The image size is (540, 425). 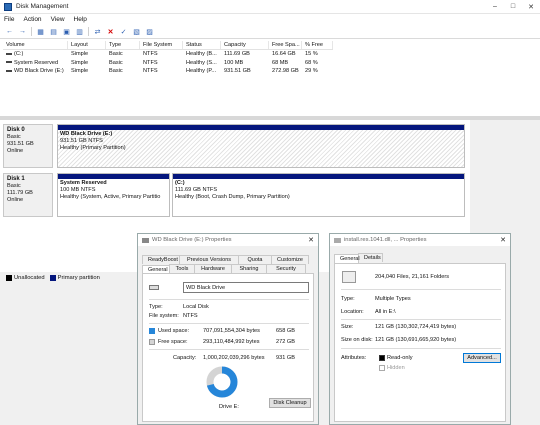 What do you see at coordinates (495, 7) in the screenshot?
I see `minimize-button: –` at bounding box center [495, 7].